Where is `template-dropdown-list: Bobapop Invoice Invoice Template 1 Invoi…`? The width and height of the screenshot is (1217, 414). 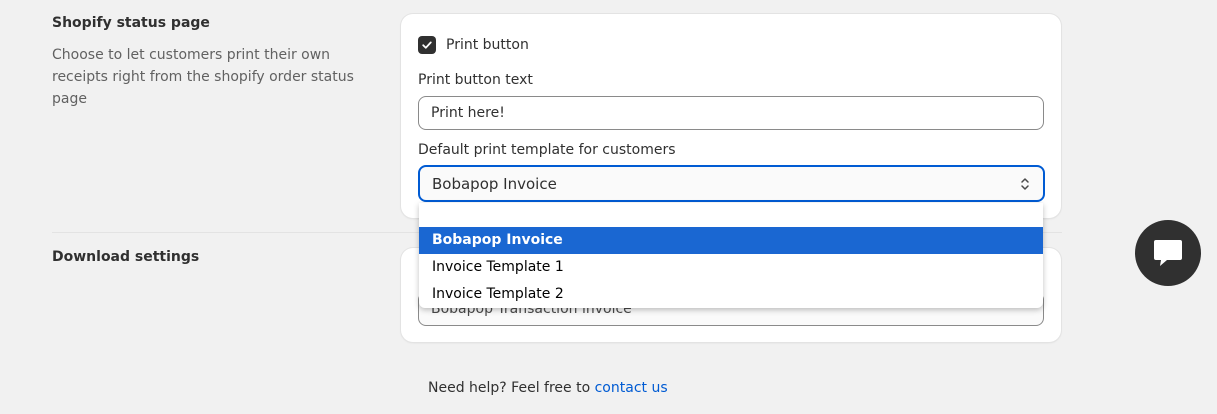 template-dropdown-list: Bobapop Invoice Invoice Template 1 Invoi… is located at coordinates (731, 255).